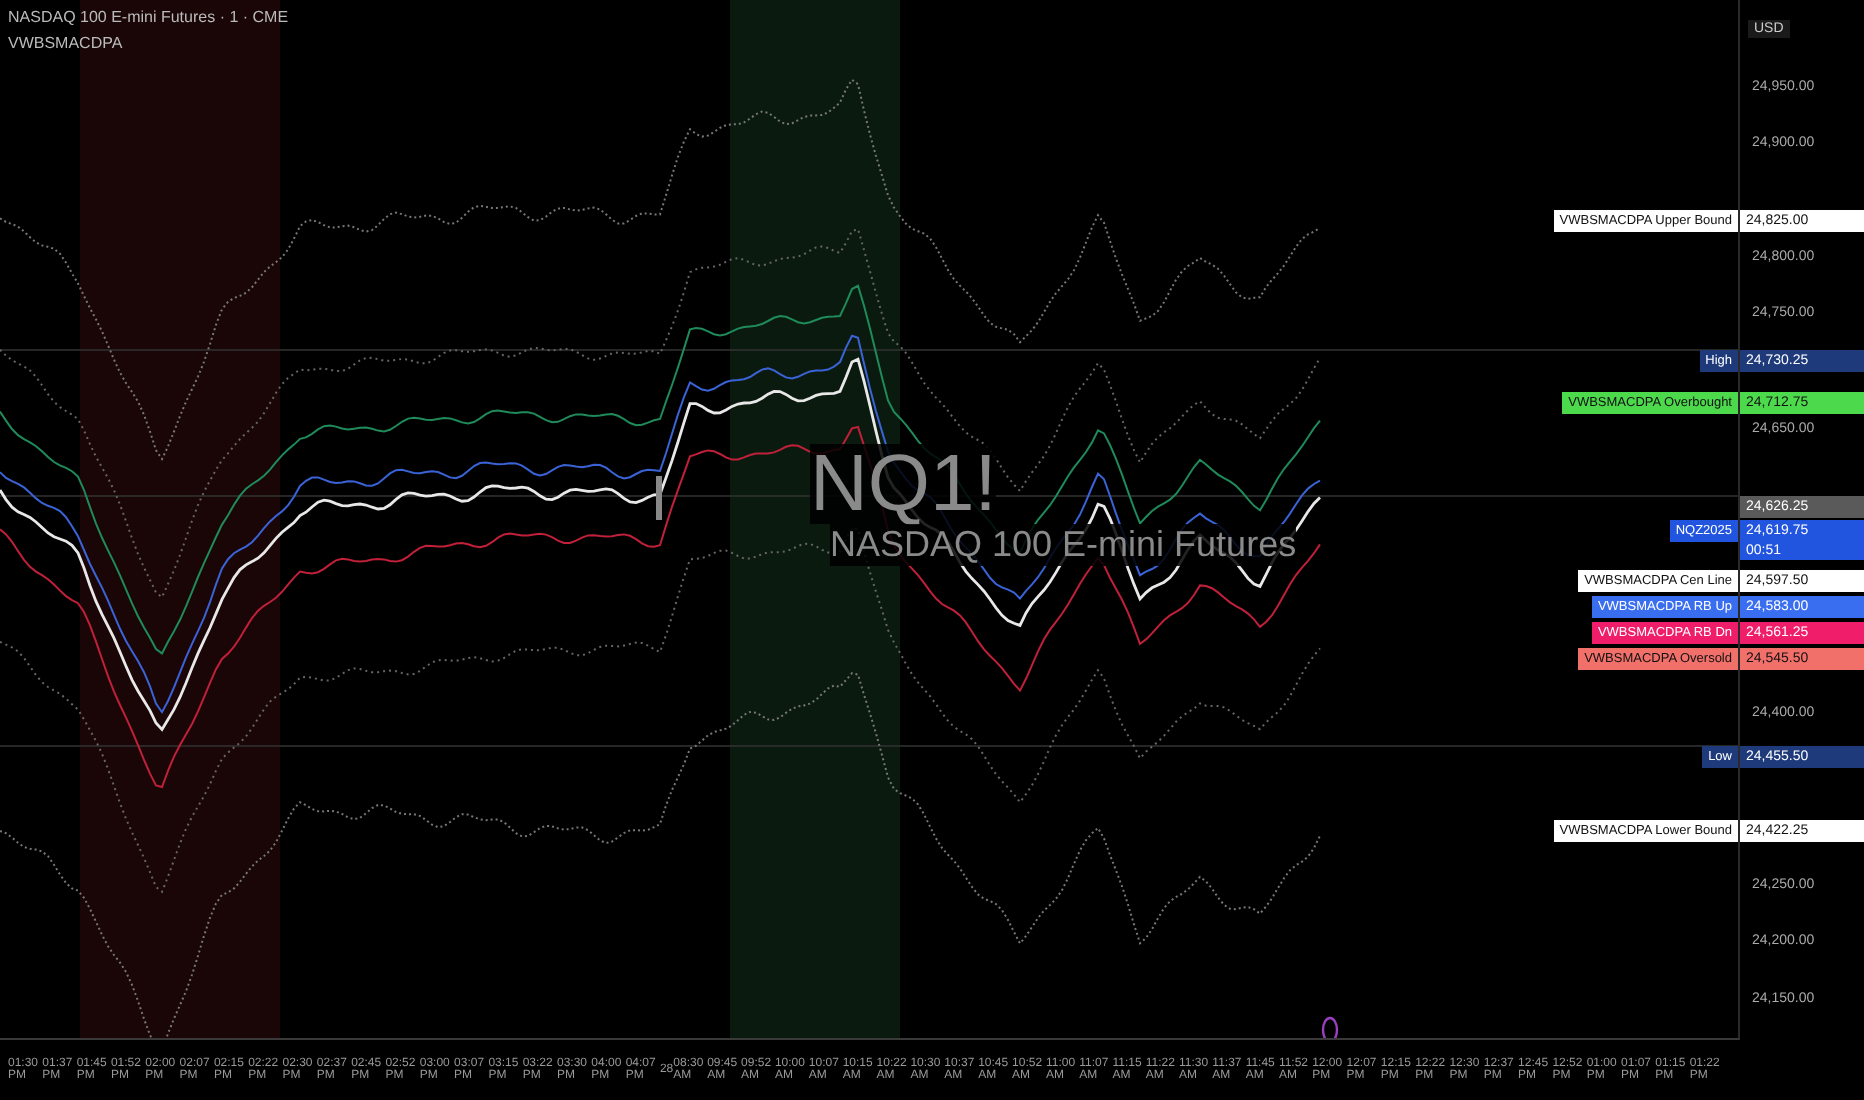 The width and height of the screenshot is (1864, 1100). I want to click on symbol-title: NASDAQ 100 E-mini Futures · 1 · CME, so click(148, 17).